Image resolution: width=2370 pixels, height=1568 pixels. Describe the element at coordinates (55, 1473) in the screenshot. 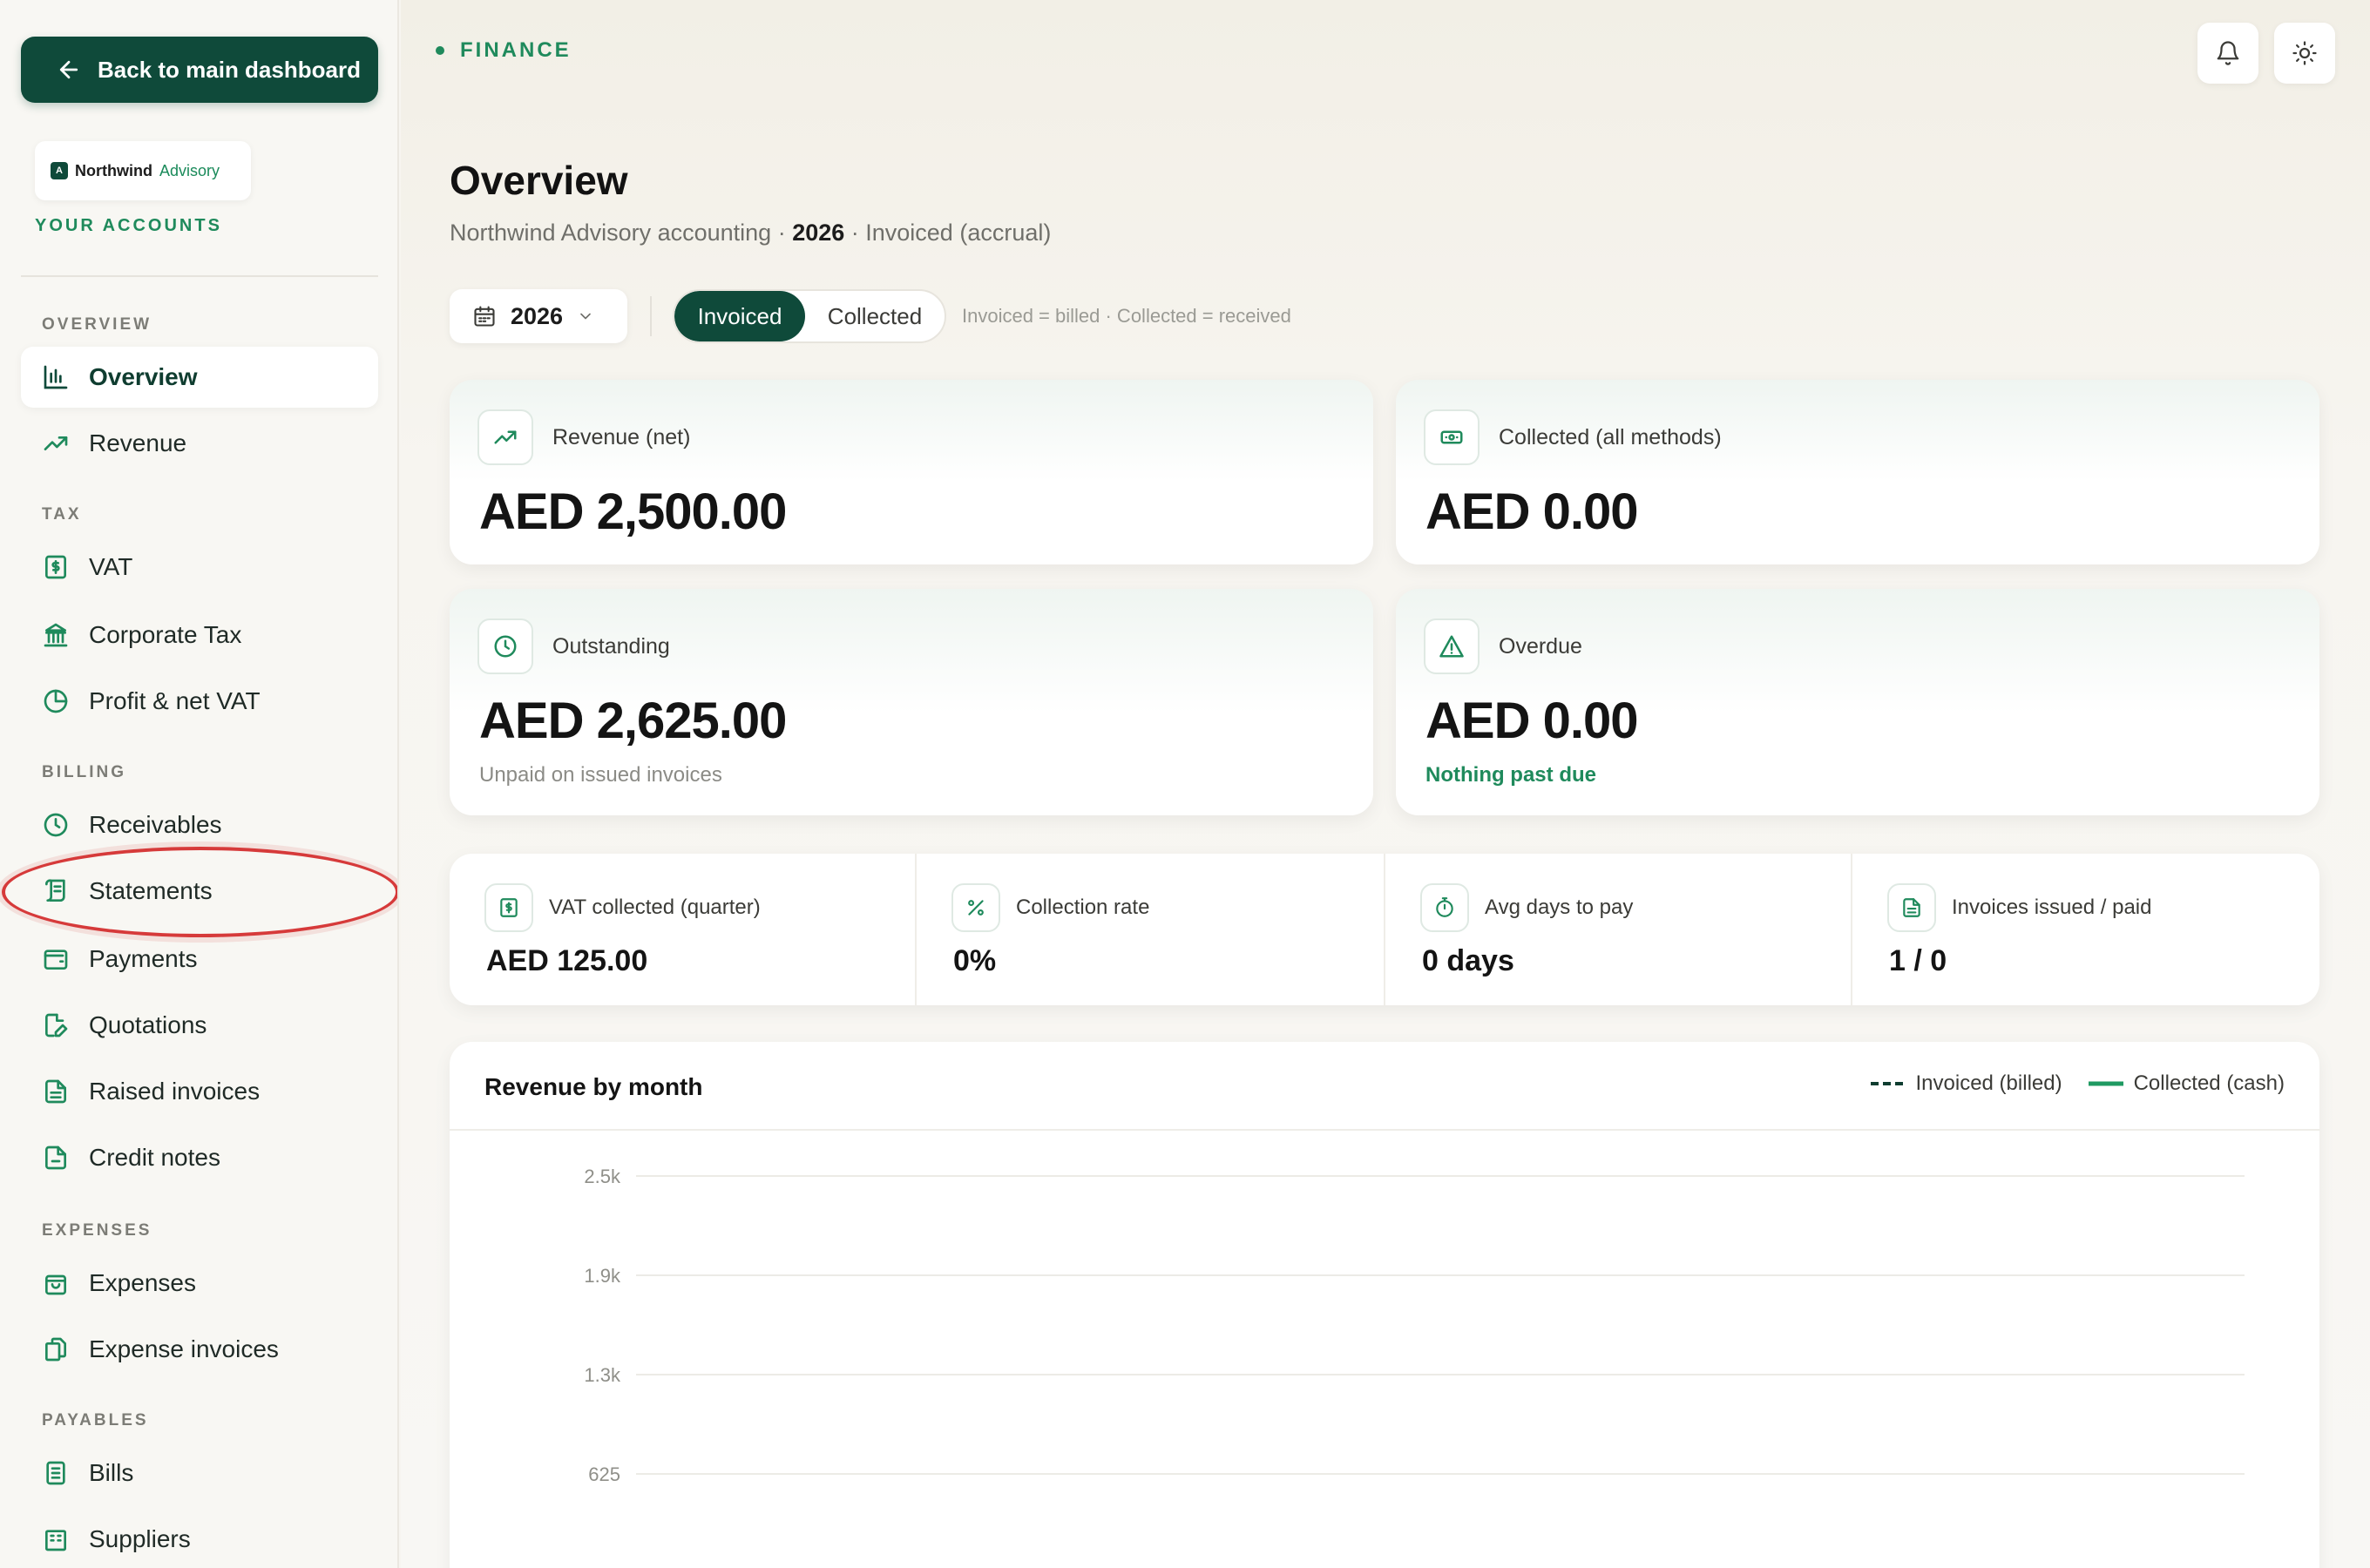

I see `receipt-icon` at that location.